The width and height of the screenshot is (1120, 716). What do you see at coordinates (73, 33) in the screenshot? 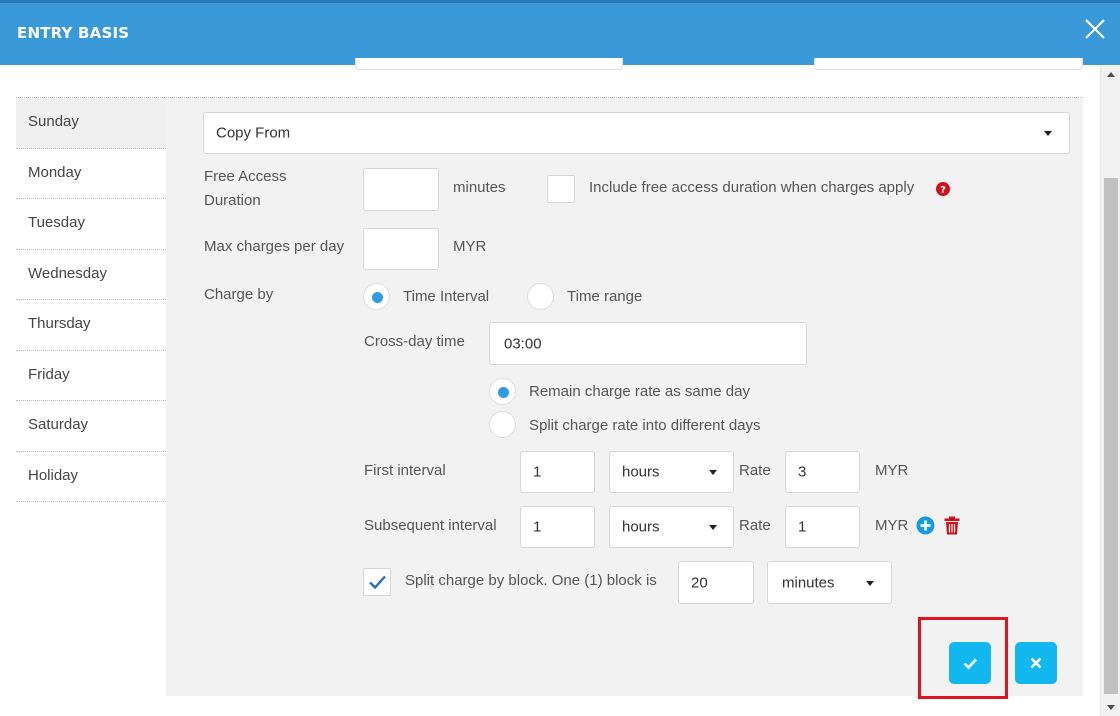
I see `modal-title: ENTRY BASIS` at bounding box center [73, 33].